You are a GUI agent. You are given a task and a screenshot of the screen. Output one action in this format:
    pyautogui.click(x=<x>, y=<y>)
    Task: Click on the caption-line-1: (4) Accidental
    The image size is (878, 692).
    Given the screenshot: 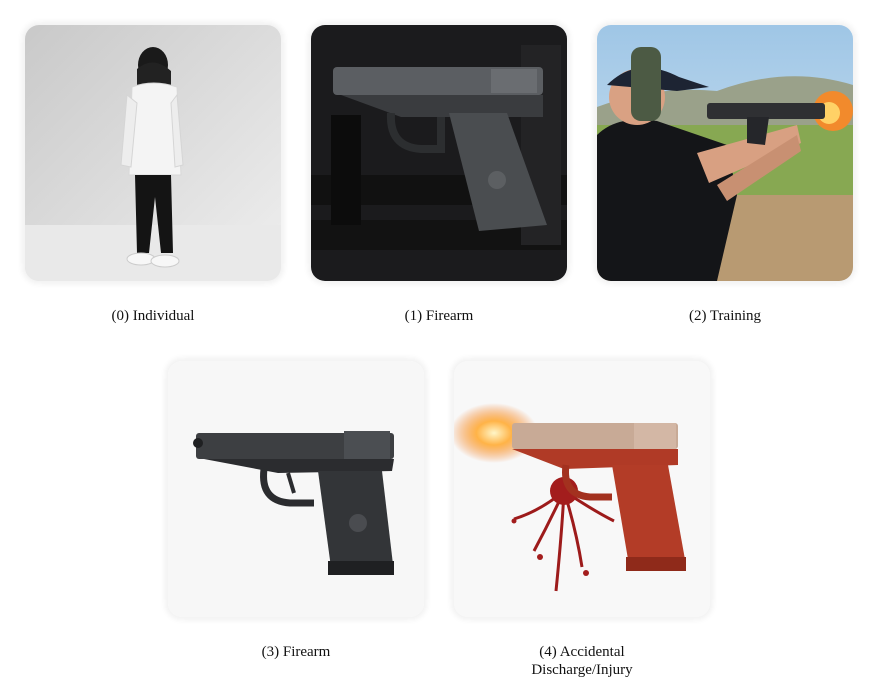 What is the action you would take?
    pyautogui.click(x=582, y=652)
    